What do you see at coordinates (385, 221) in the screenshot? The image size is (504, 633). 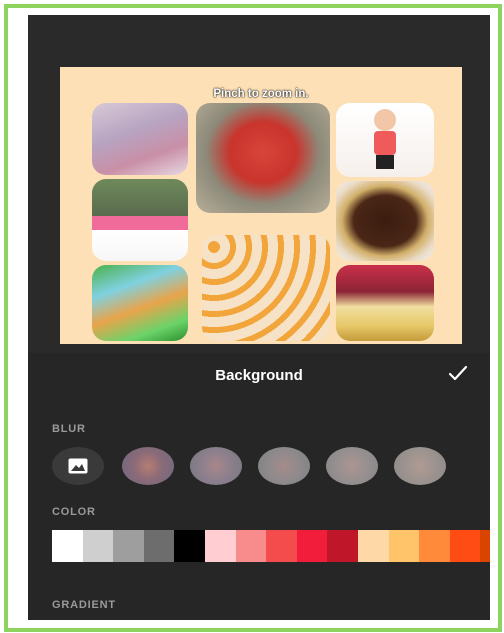 I see `collage-tile-chocolate-cake` at bounding box center [385, 221].